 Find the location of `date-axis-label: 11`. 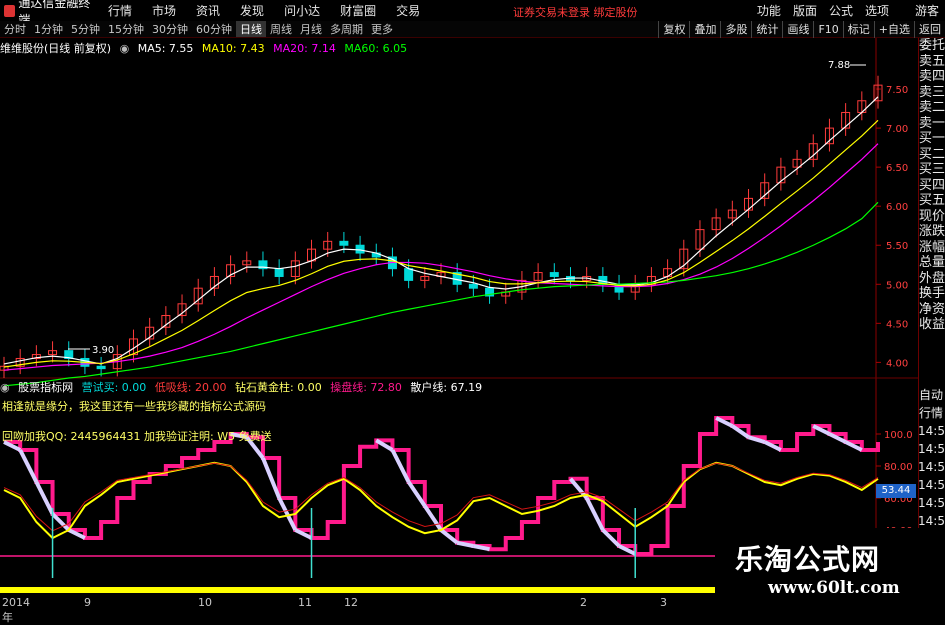

date-axis-label: 11 is located at coordinates (305, 602).